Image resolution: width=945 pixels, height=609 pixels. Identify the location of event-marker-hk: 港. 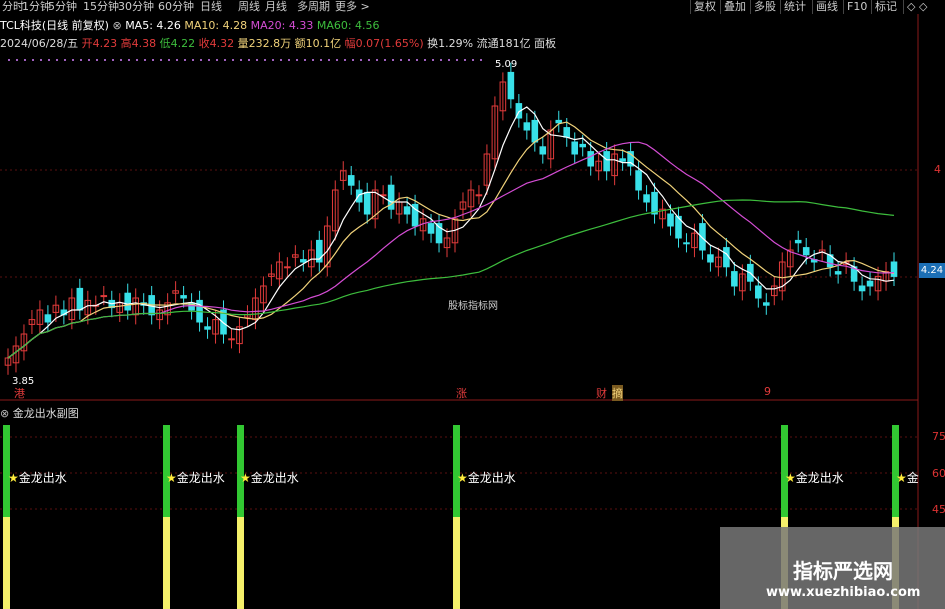
(19, 393).